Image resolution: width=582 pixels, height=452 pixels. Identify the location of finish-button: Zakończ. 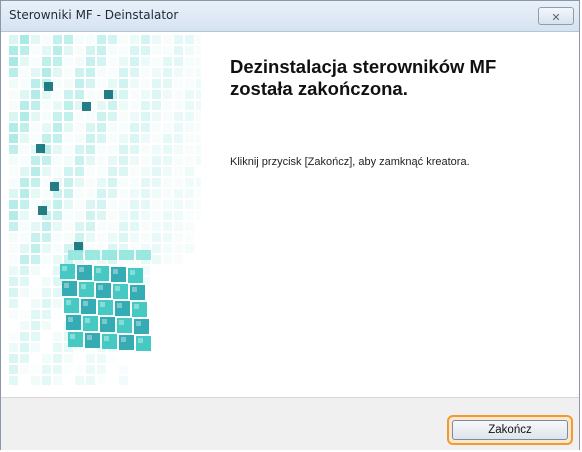
(510, 430).